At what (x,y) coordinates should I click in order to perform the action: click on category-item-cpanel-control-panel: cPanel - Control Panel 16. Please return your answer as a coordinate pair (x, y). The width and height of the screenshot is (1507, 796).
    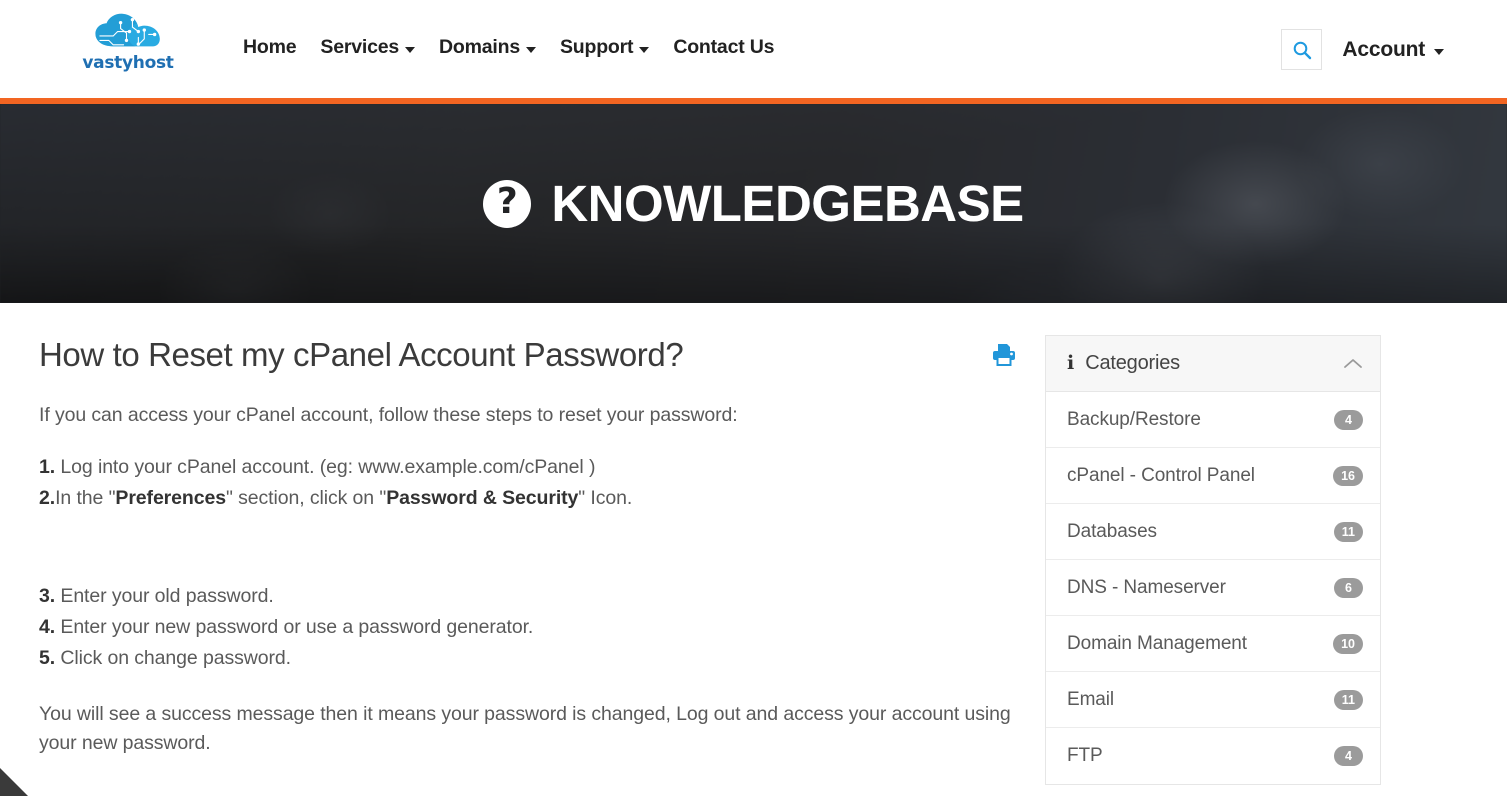
    Looking at the image, I should click on (1213, 476).